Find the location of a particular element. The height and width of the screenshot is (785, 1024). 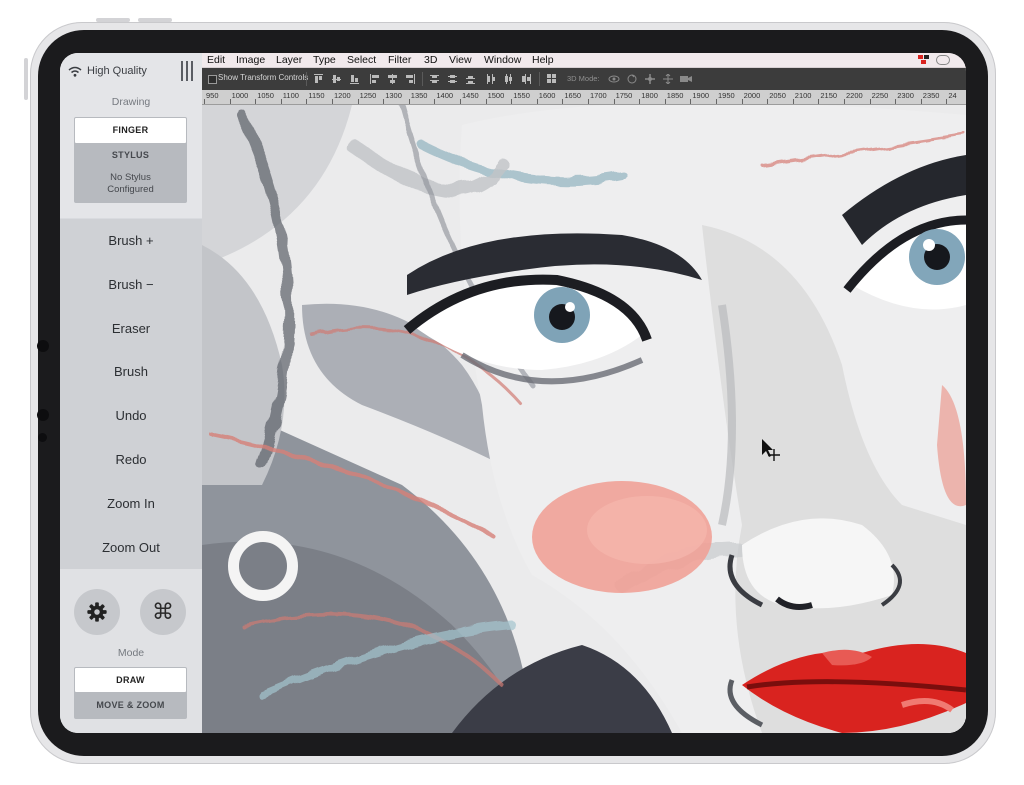

distribute-top-icon is located at coordinates (434, 79).